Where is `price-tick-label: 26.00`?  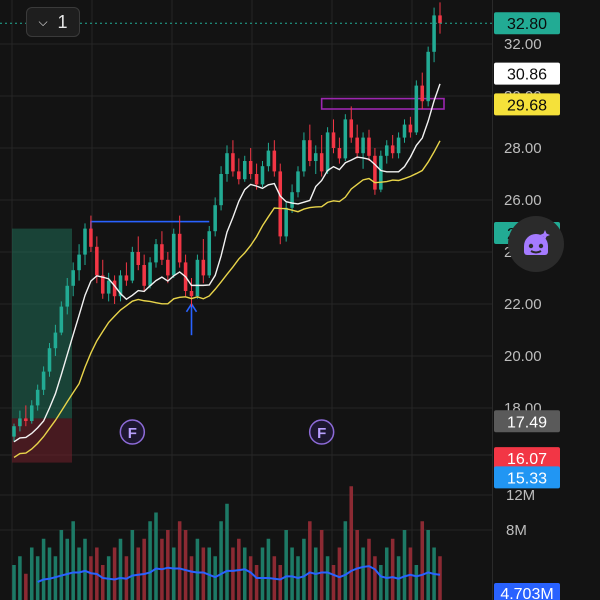
price-tick-label: 26.00 is located at coordinates (523, 200).